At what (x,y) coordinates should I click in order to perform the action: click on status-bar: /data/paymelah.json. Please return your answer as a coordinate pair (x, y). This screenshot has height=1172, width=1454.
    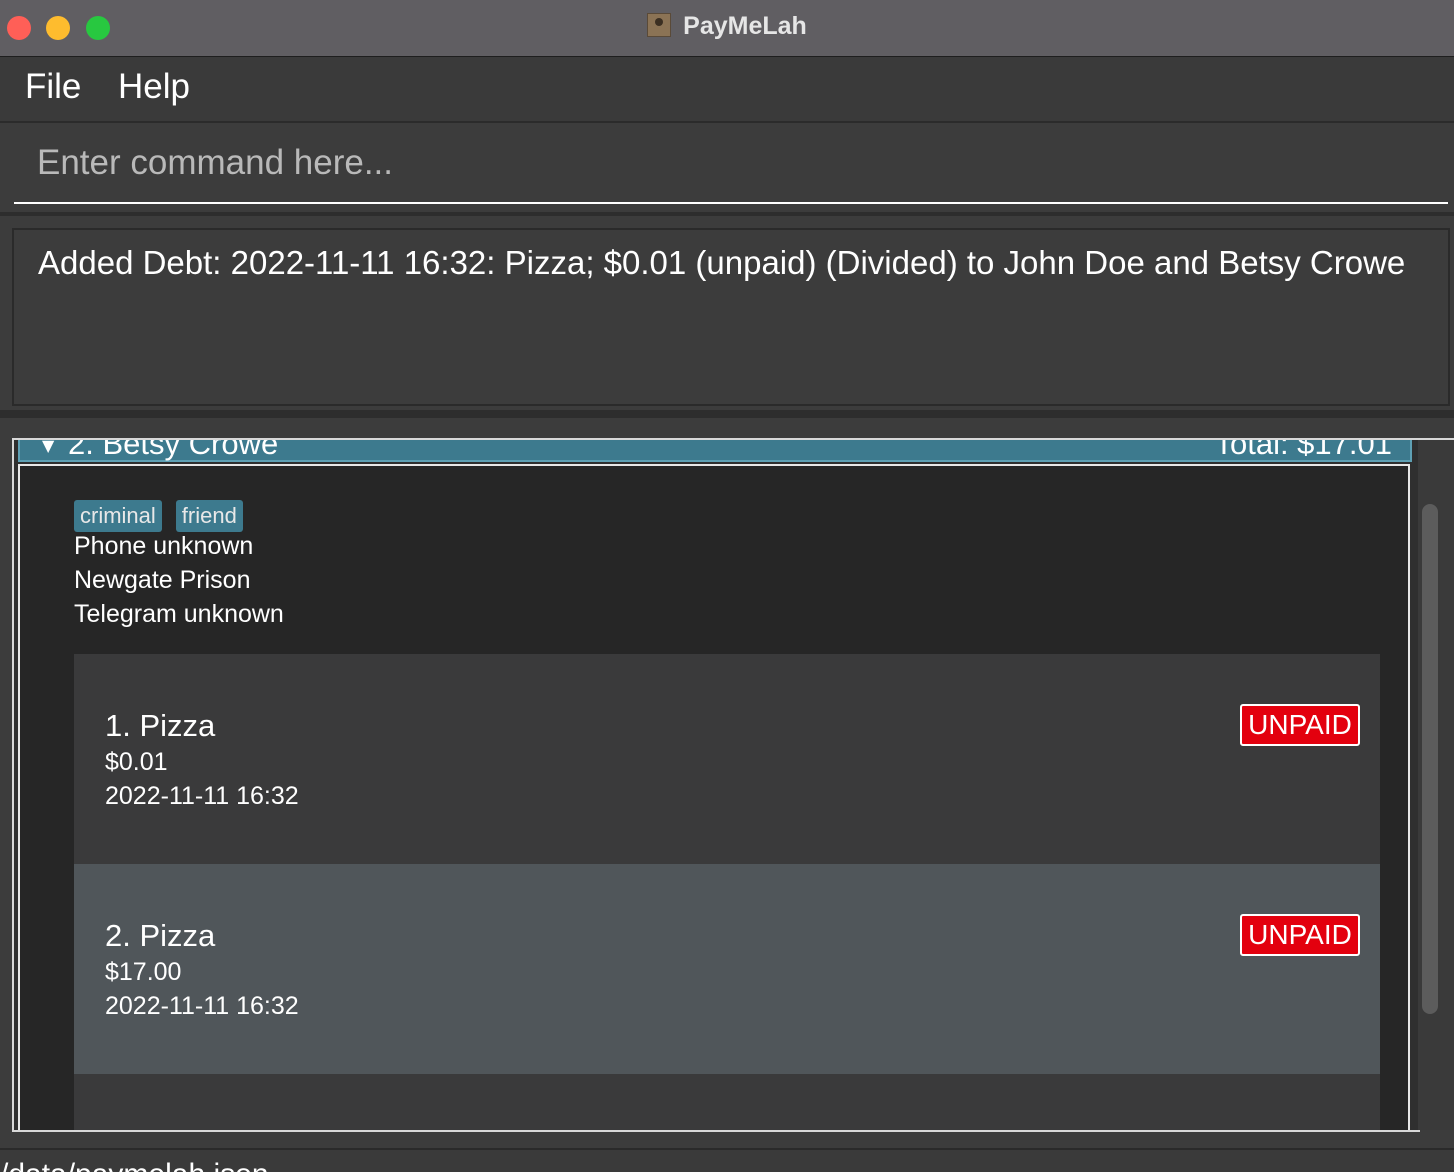
    Looking at the image, I should click on (727, 1160).